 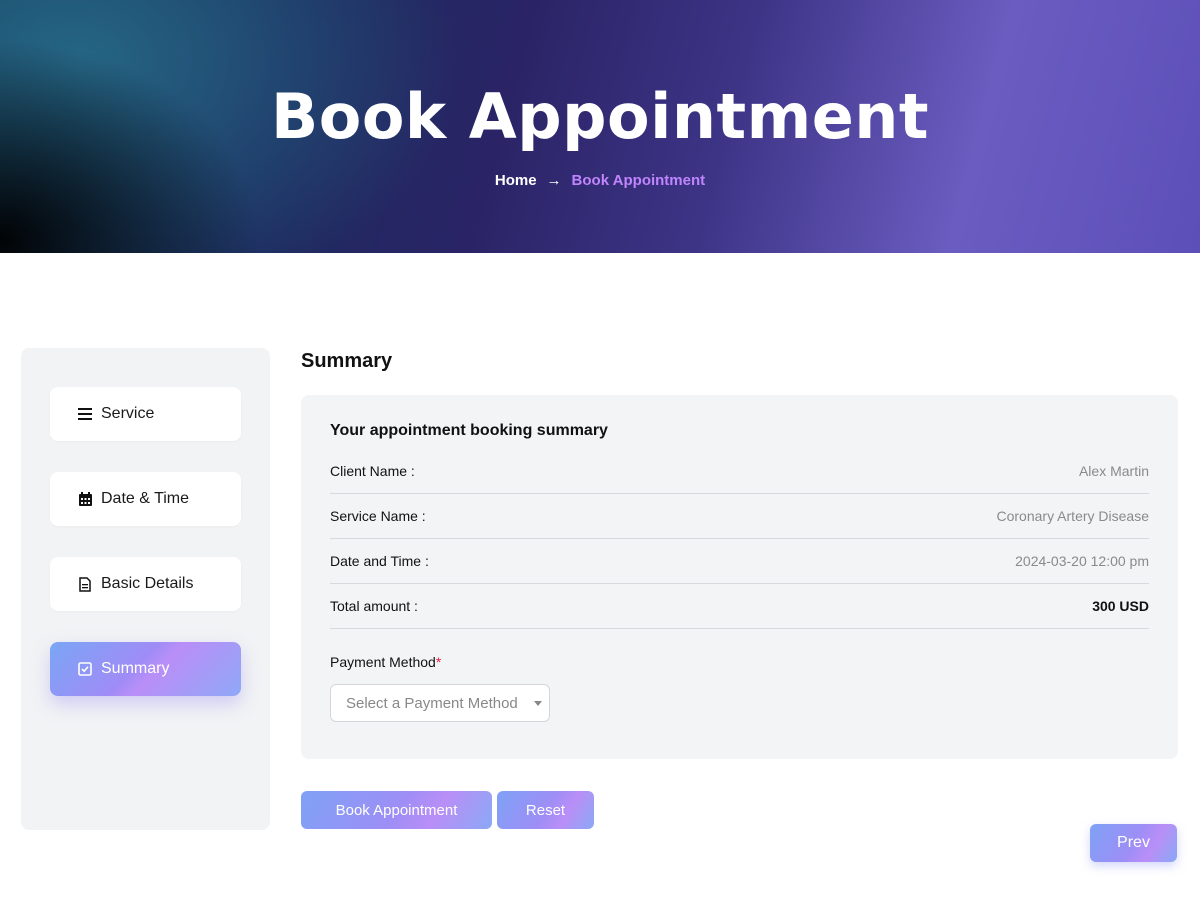 What do you see at coordinates (545, 810) in the screenshot?
I see `reset-button: Reset` at bounding box center [545, 810].